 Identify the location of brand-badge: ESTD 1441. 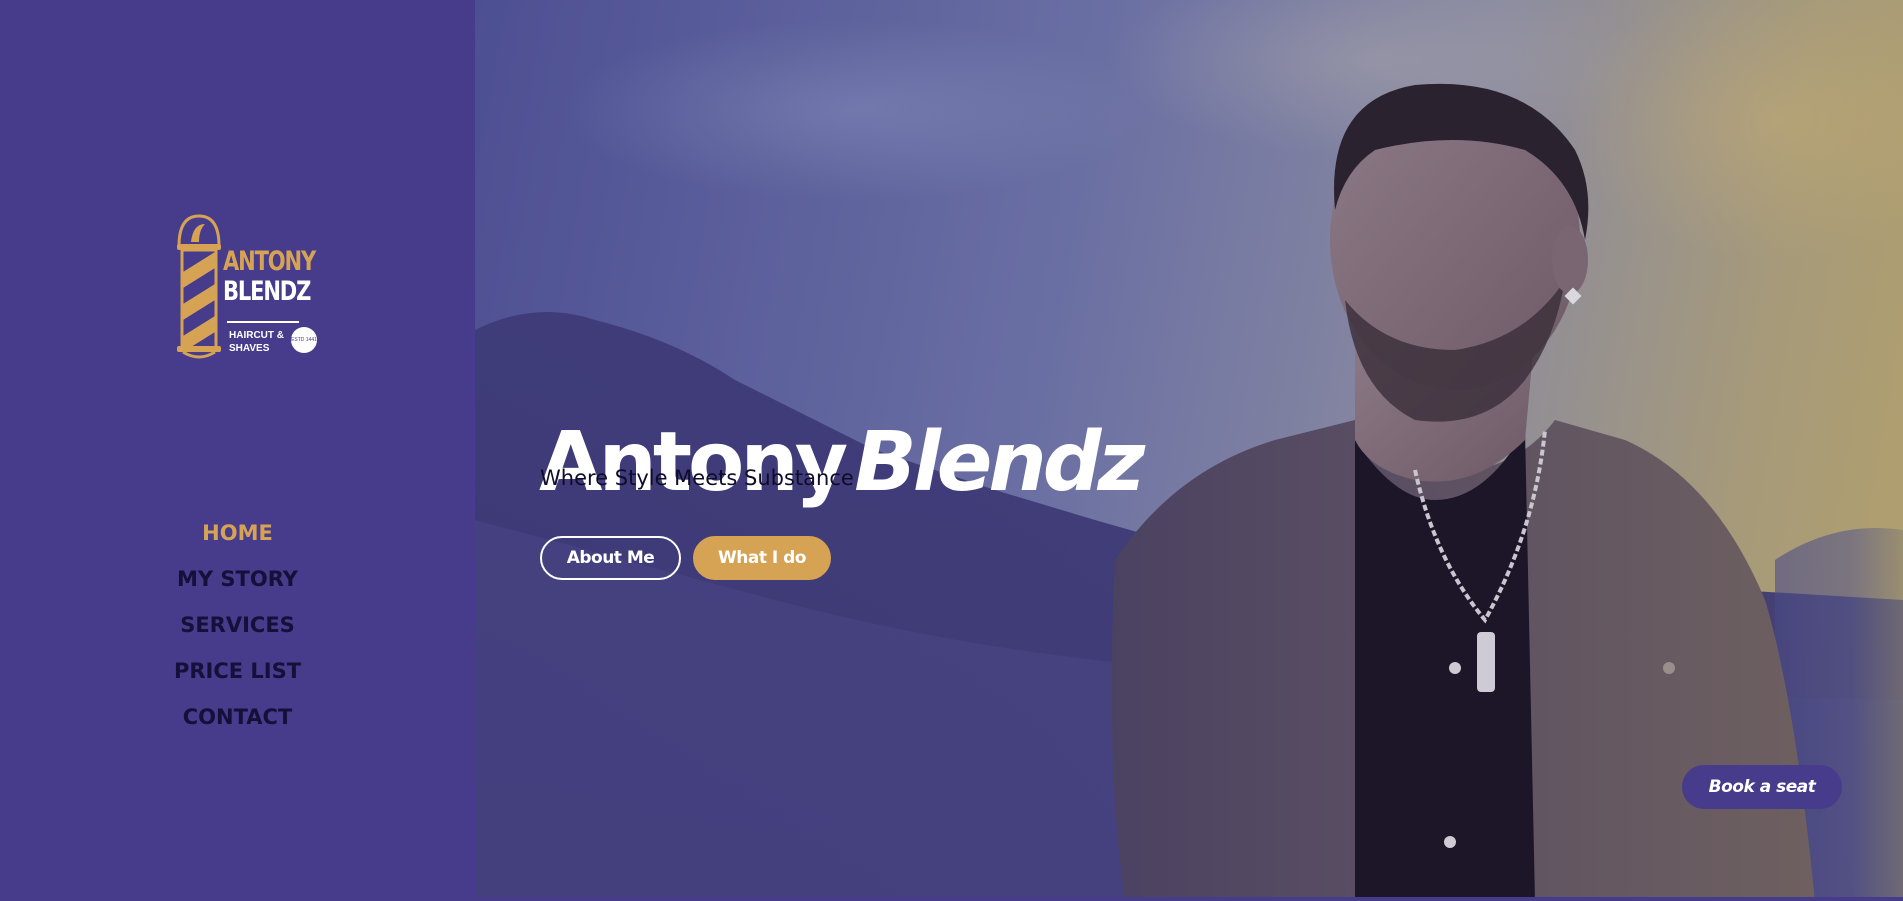
(304, 340).